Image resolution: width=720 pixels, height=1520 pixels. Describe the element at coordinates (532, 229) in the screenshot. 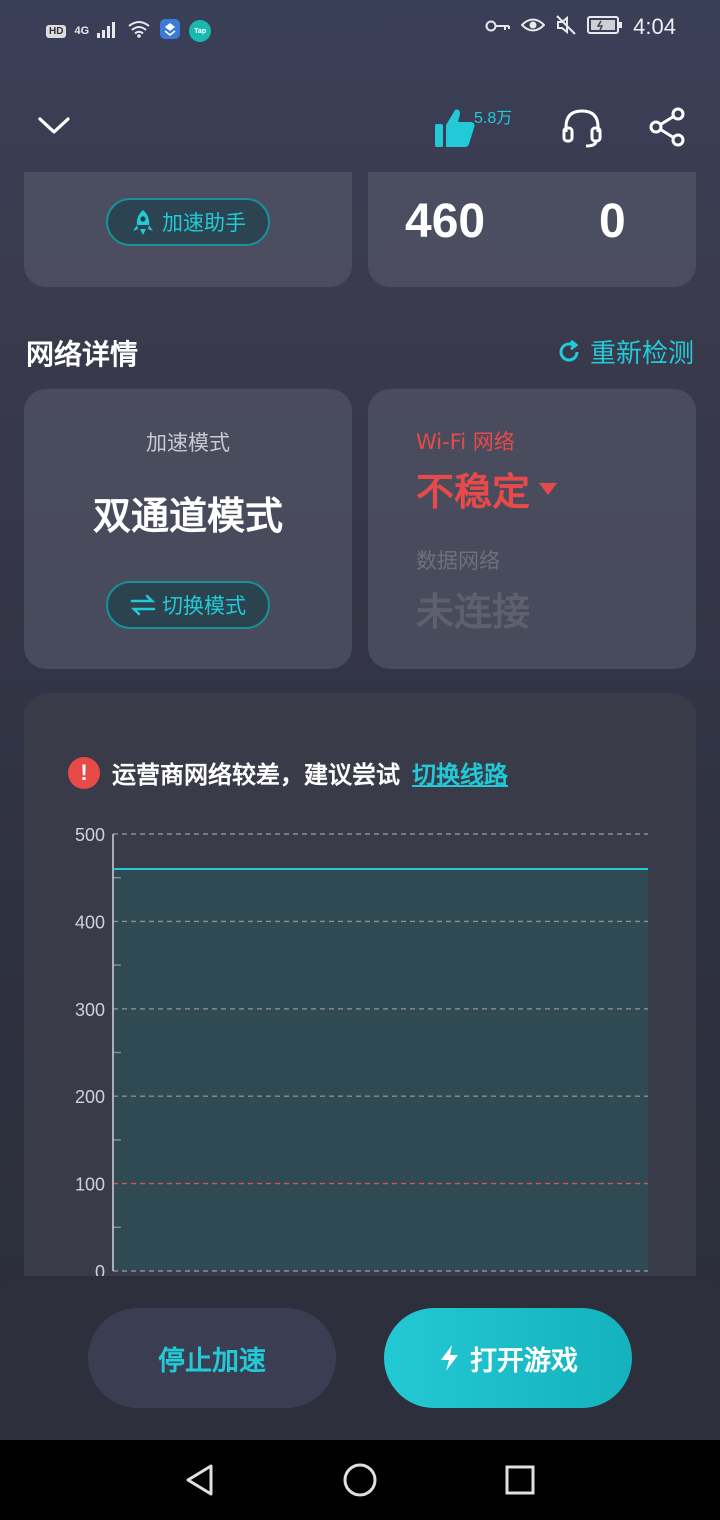

I see `stats-card: 460 0` at that location.